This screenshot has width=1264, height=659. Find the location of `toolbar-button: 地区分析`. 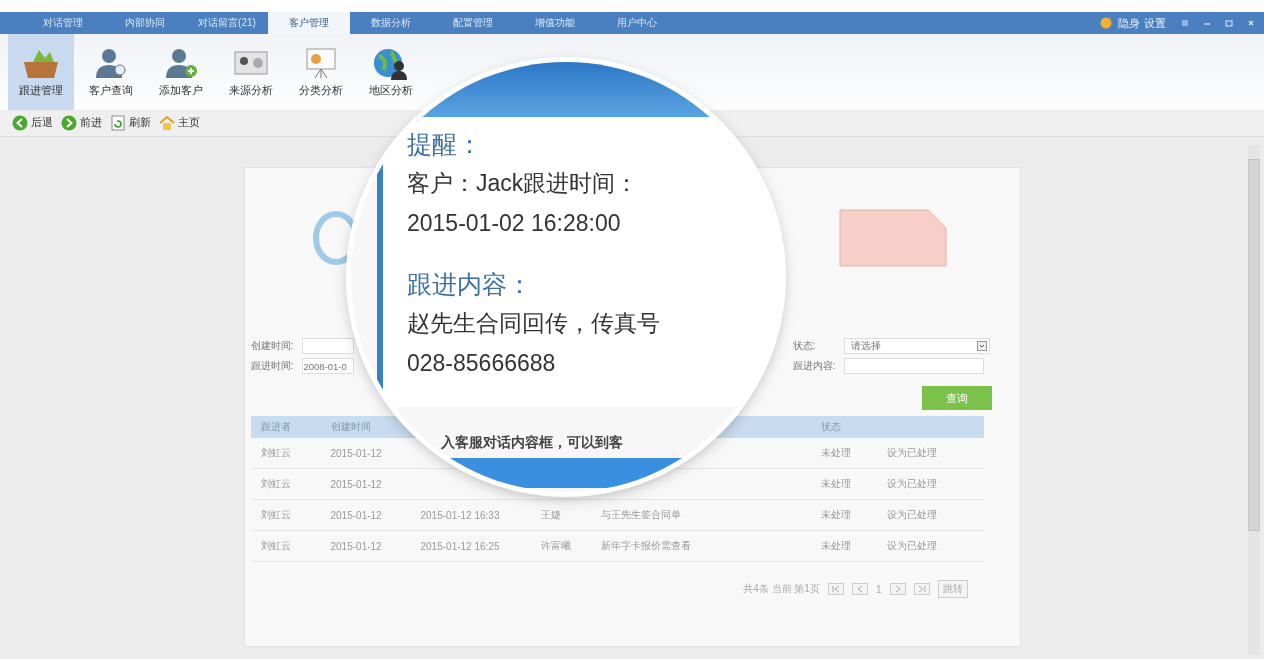

toolbar-button: 地区分析 is located at coordinates (391, 72).